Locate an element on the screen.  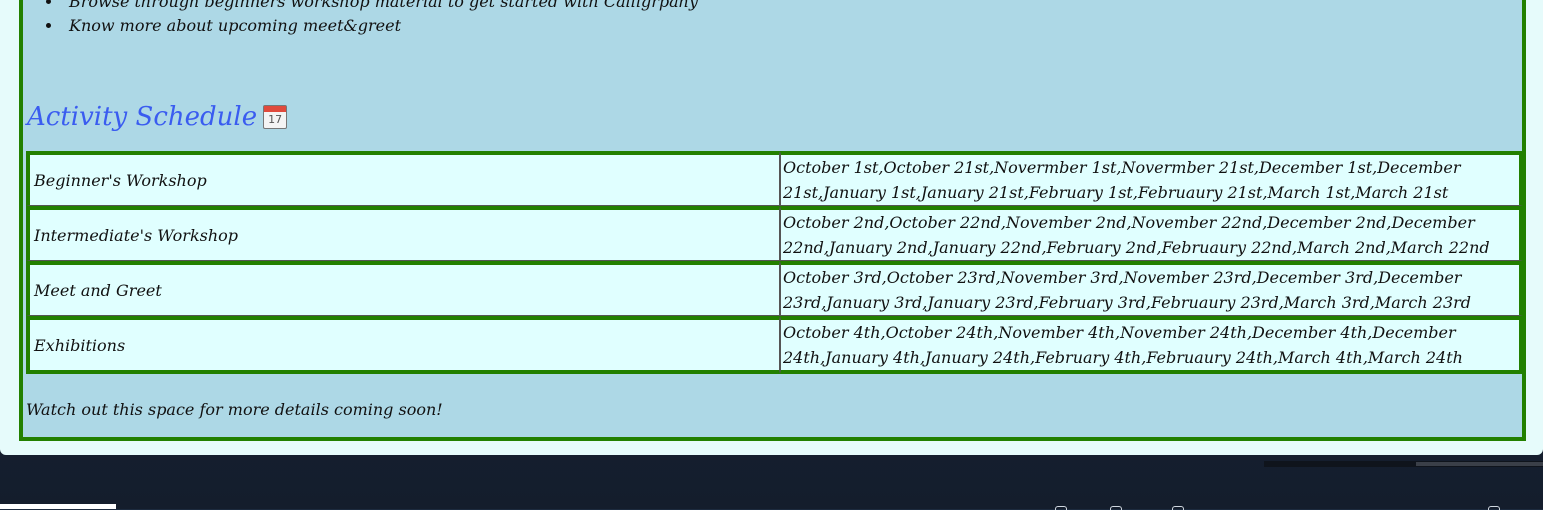
taskbar-start-area is located at coordinates (58, 506).